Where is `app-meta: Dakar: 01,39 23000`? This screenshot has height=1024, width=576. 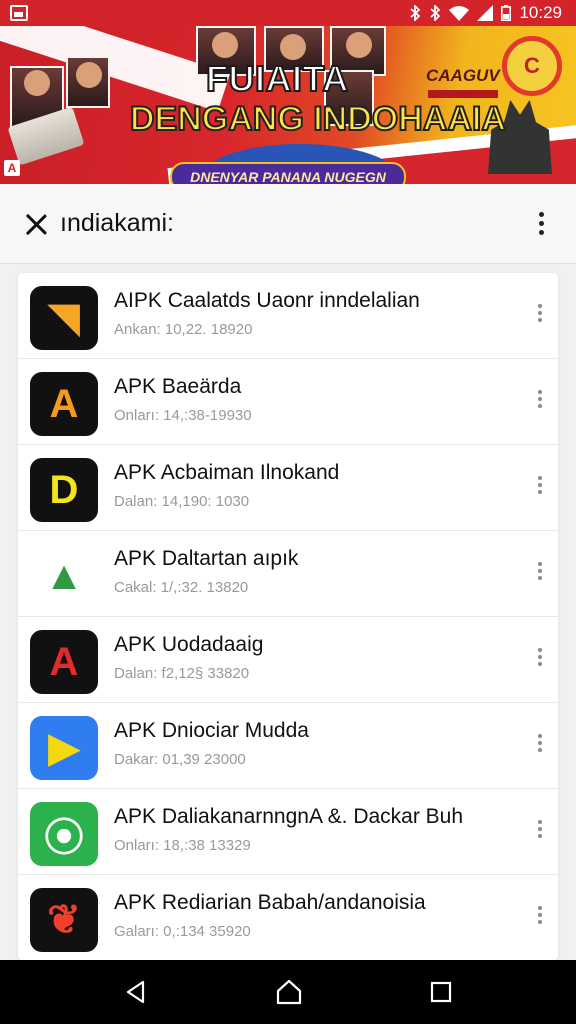 app-meta: Dakar: 01,39 23000 is located at coordinates (180, 759).